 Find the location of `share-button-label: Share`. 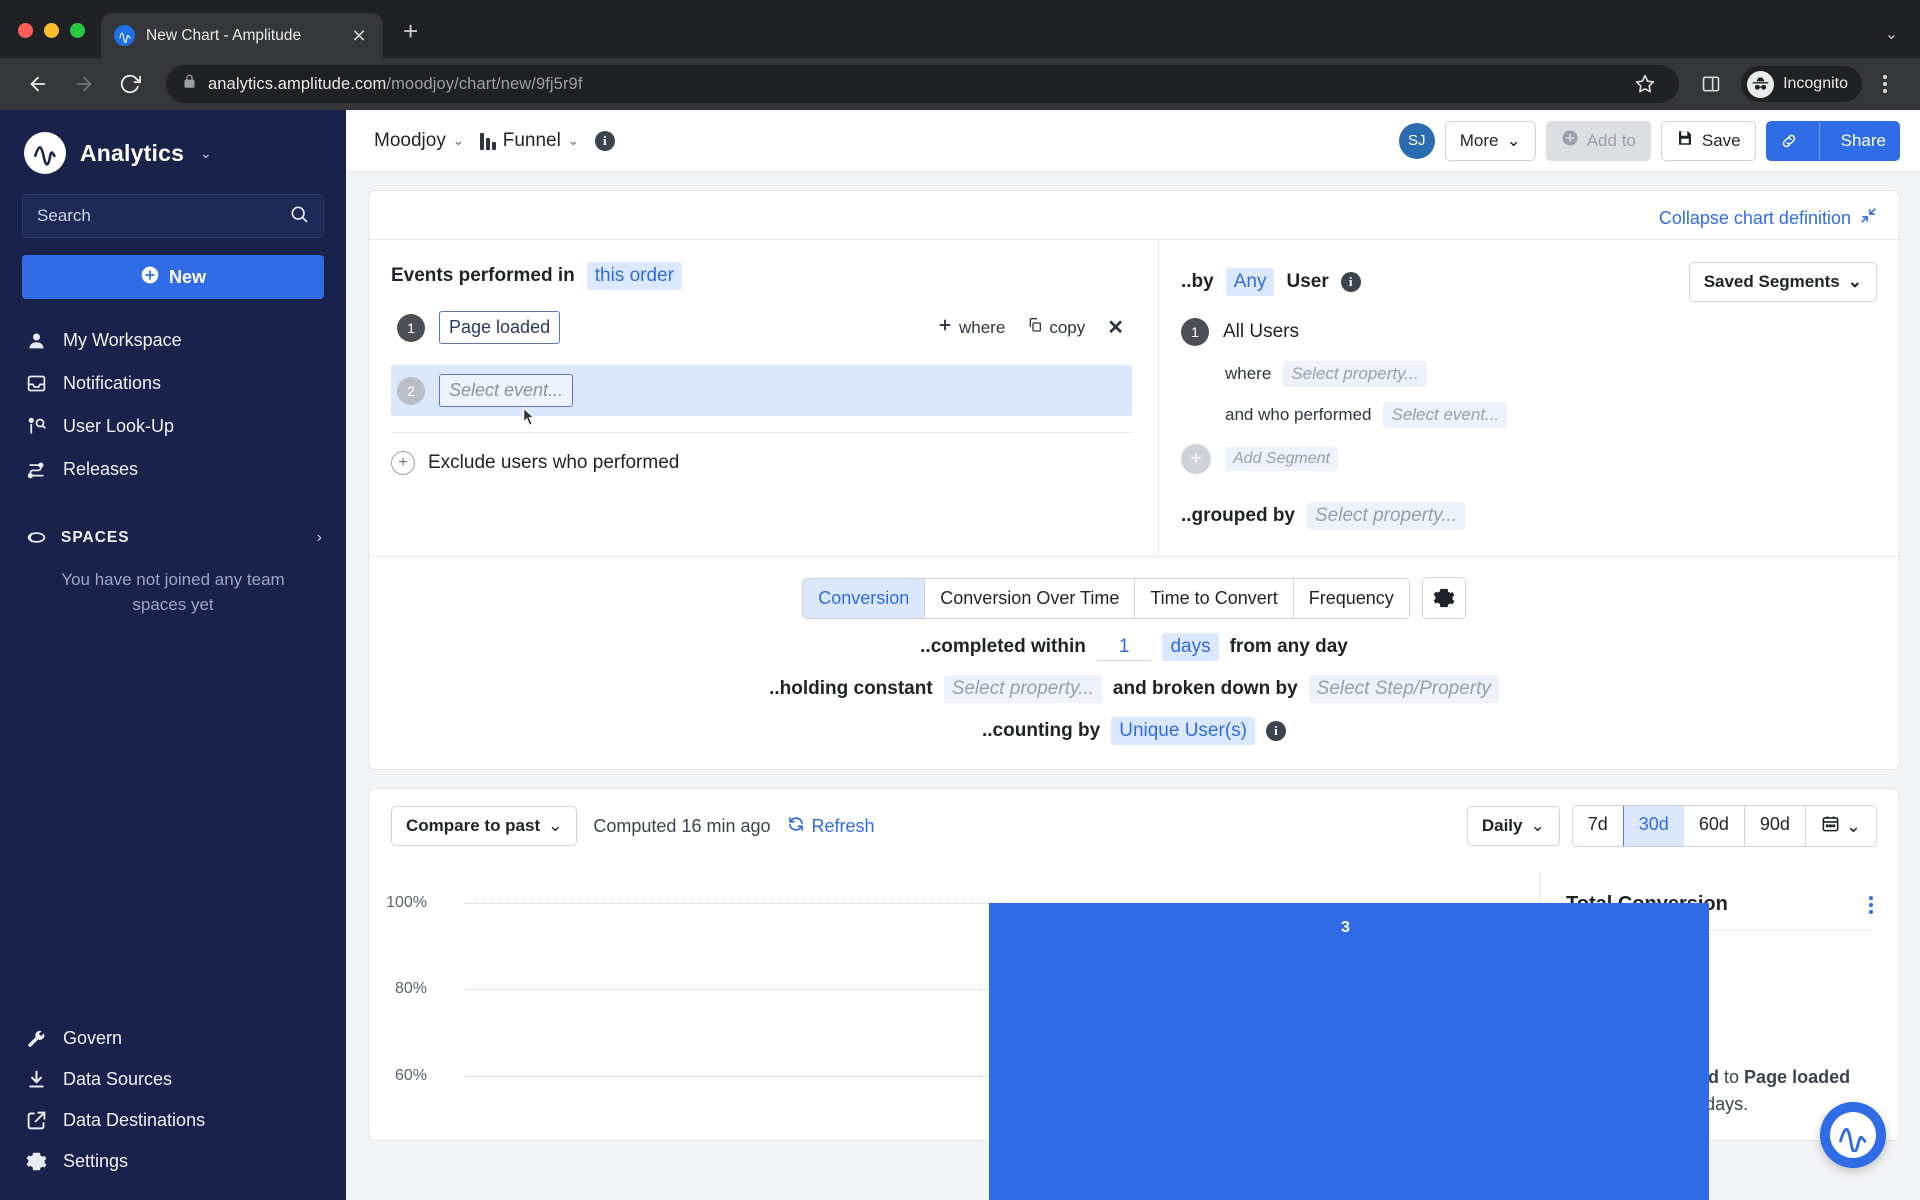

share-button-label: Share is located at coordinates (1863, 140).